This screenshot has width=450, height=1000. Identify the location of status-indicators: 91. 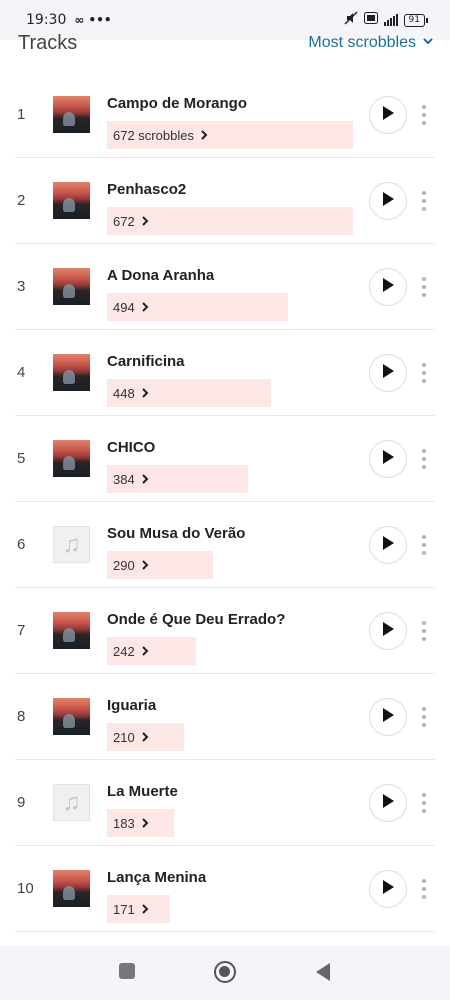
(386, 20).